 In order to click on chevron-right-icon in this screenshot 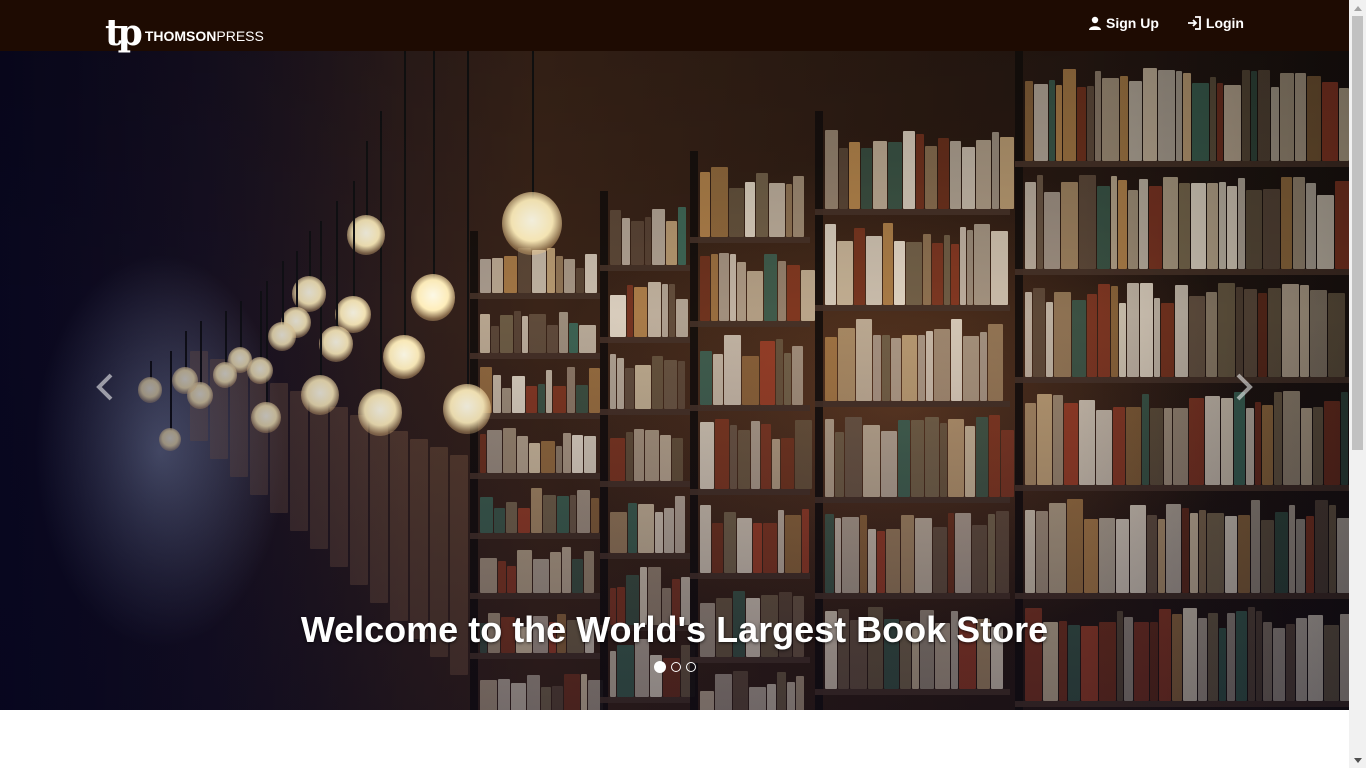, I will do `click(1244, 387)`.